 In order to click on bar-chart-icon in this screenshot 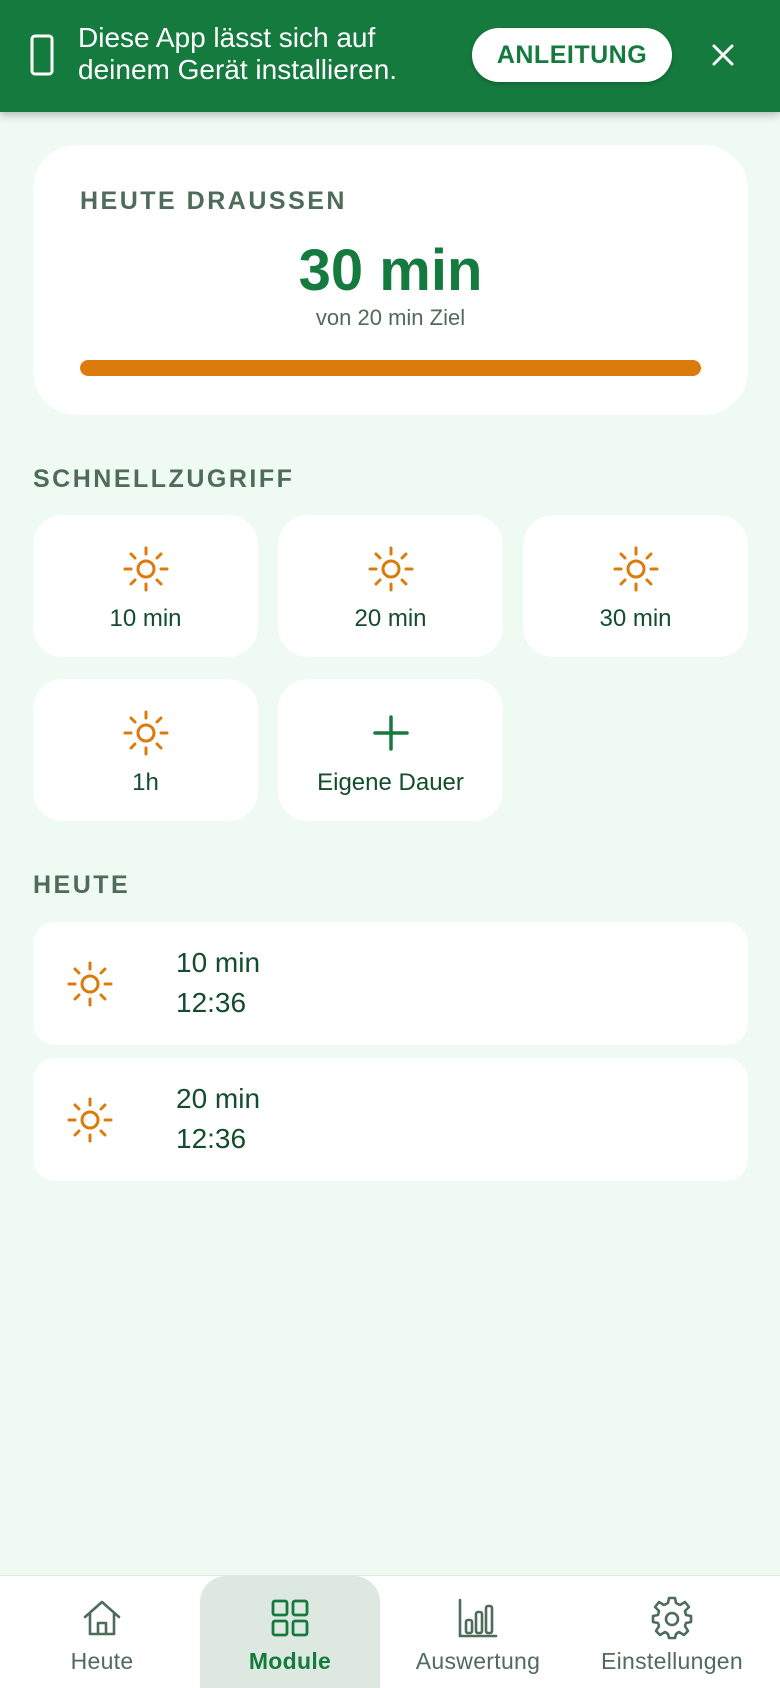, I will do `click(478, 1618)`.